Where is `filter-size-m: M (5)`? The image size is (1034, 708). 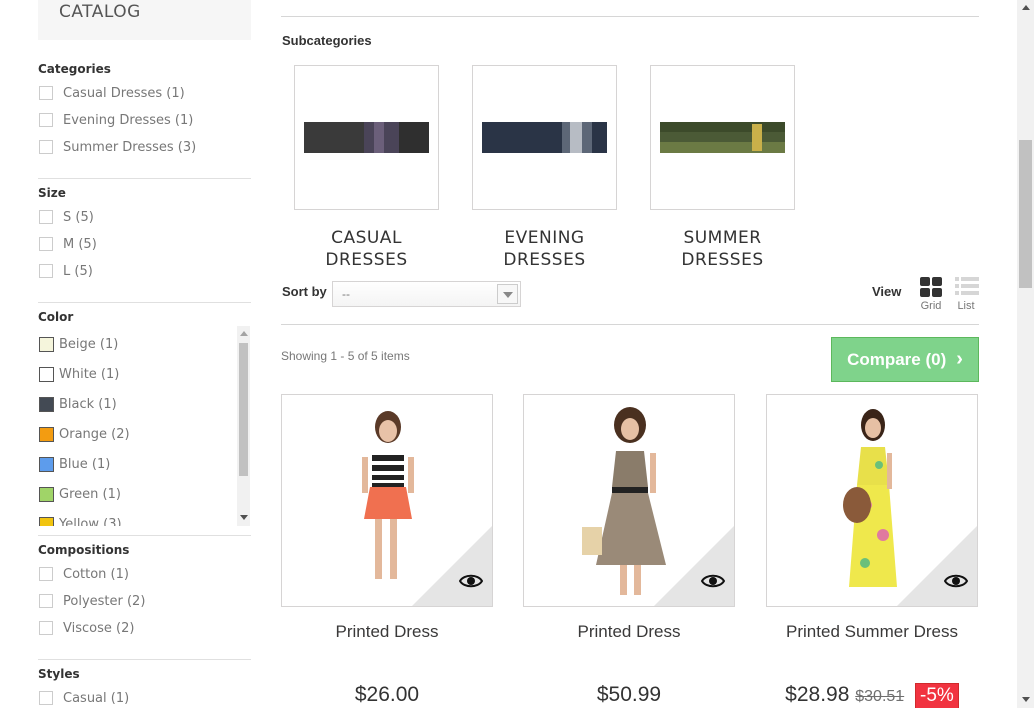
filter-size-m: M (5) is located at coordinates (67, 244).